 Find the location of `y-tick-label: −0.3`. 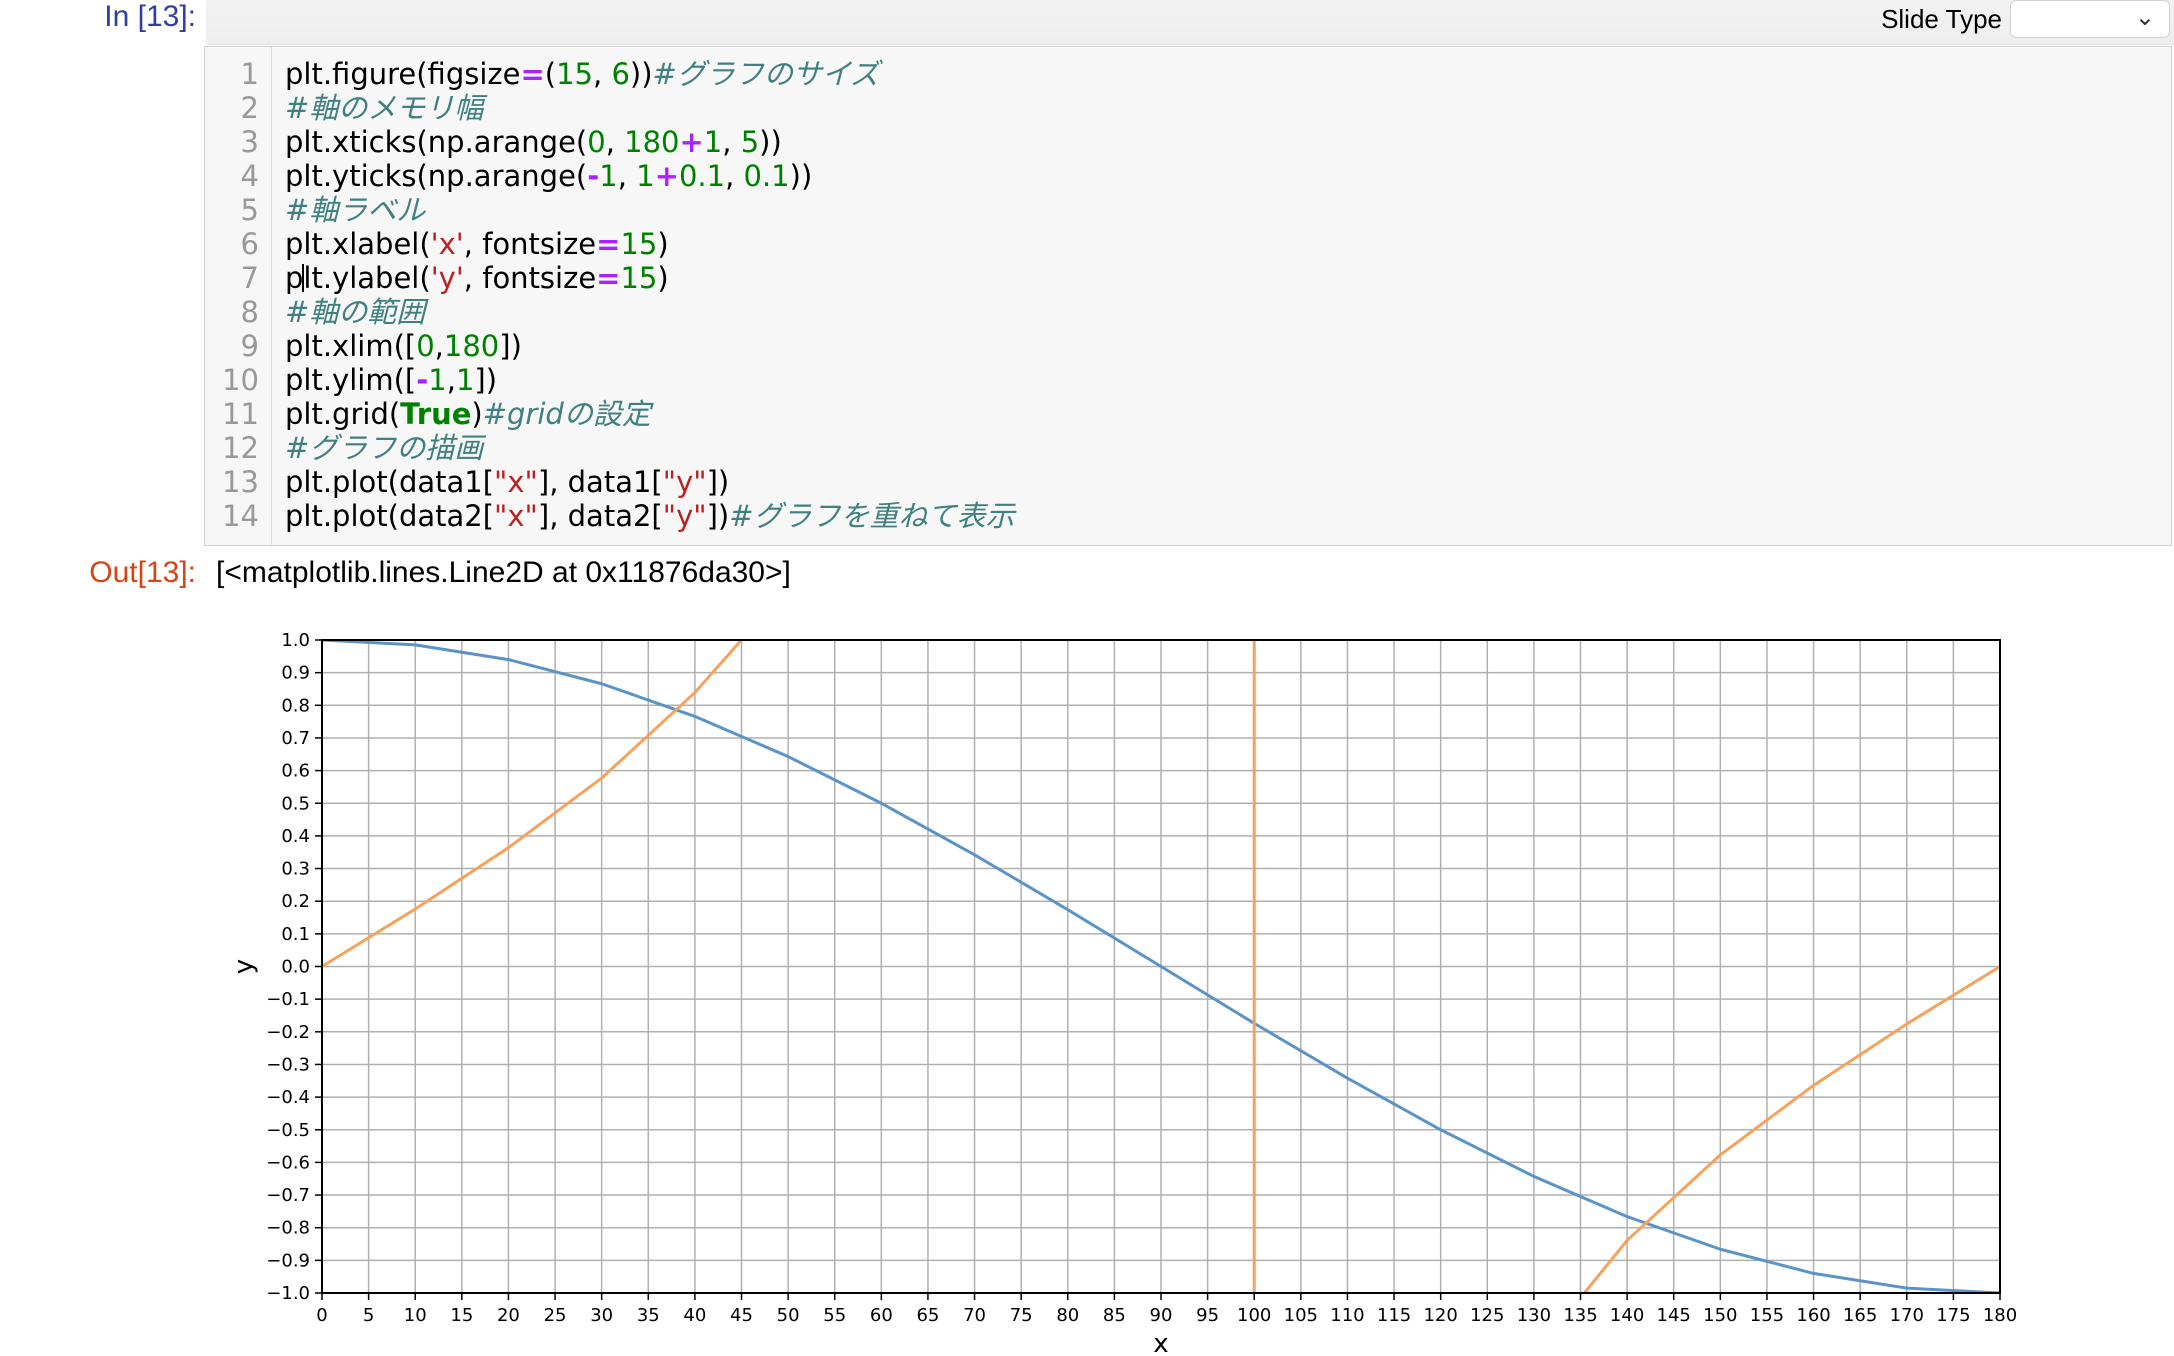

y-tick-label: −0.3 is located at coordinates (288, 1064).